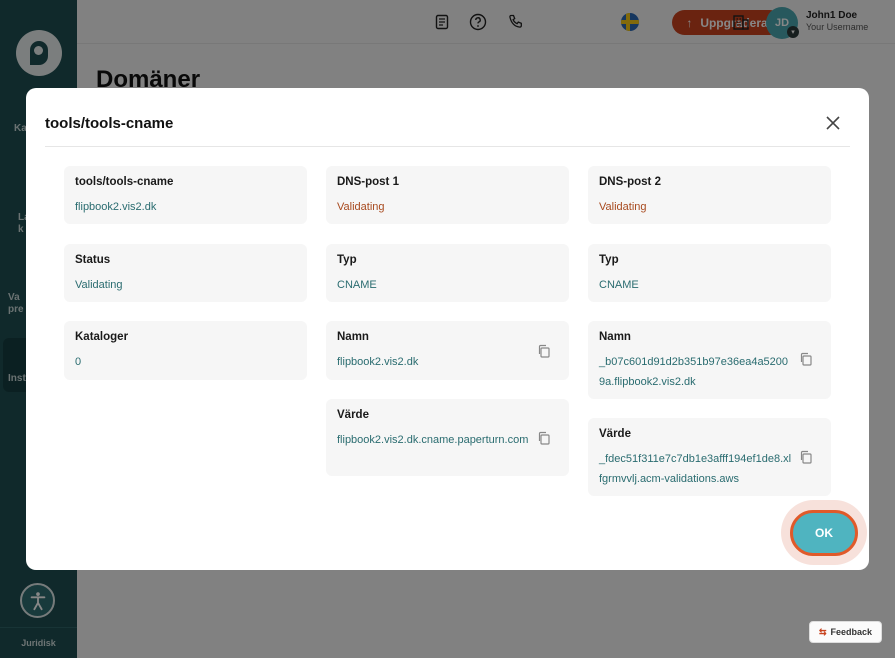  Describe the element at coordinates (709, 195) in the screenshot. I see `dns-record-2-card: DNS-post 2 Validating` at that location.